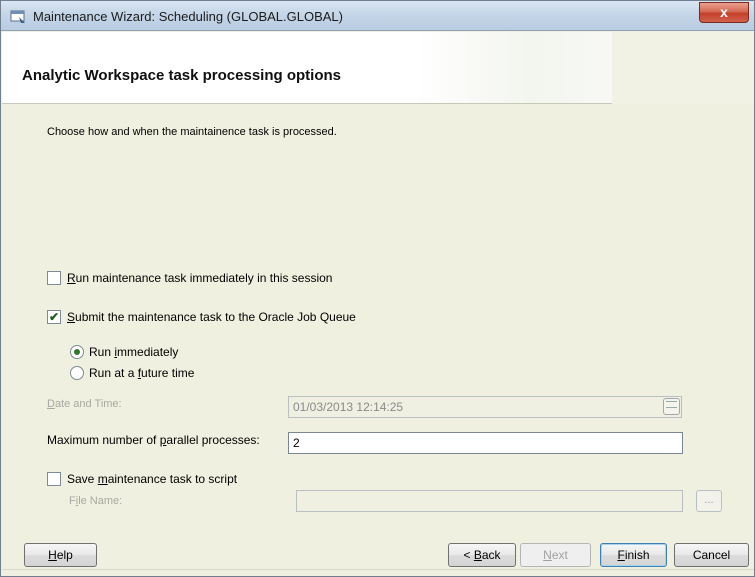 The width and height of the screenshot is (755, 577). What do you see at coordinates (152, 479) in the screenshot?
I see `save-script-label: Save maintenance task to script` at bounding box center [152, 479].